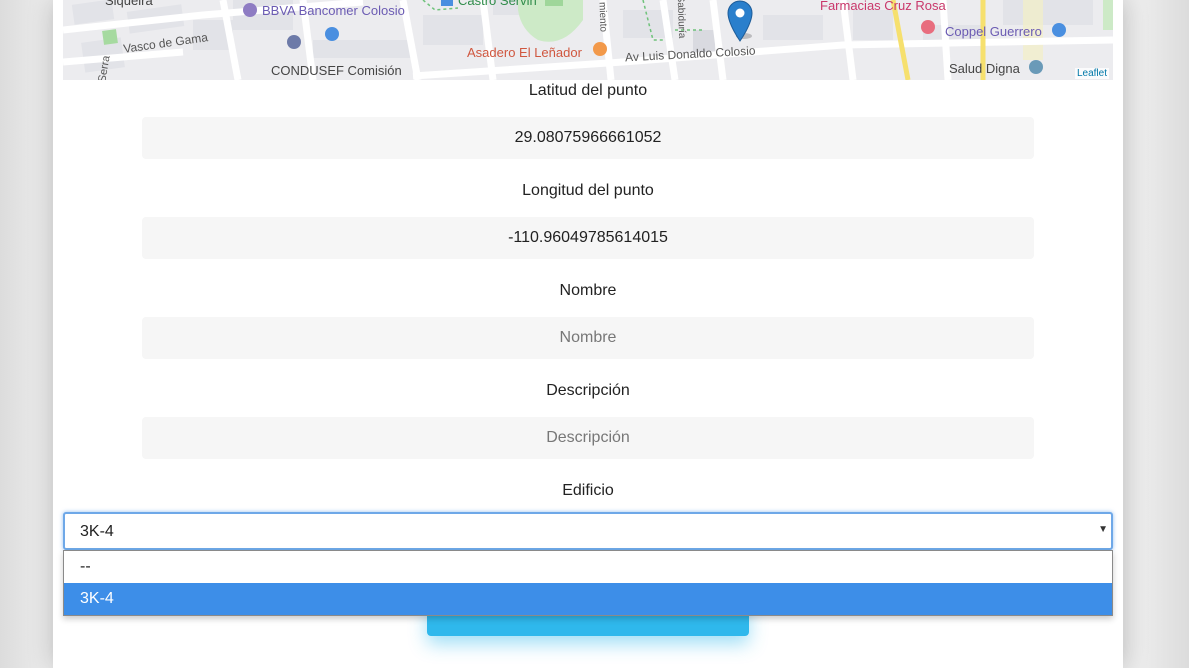 Image resolution: width=1189 pixels, height=668 pixels. I want to click on building-select: 3K-4 ▼, so click(588, 531).